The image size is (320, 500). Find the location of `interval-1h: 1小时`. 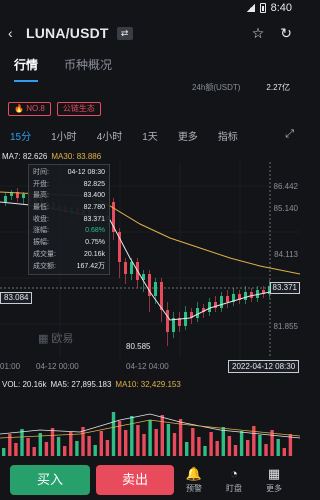

interval-1h: 1小时 is located at coordinates (64, 135).